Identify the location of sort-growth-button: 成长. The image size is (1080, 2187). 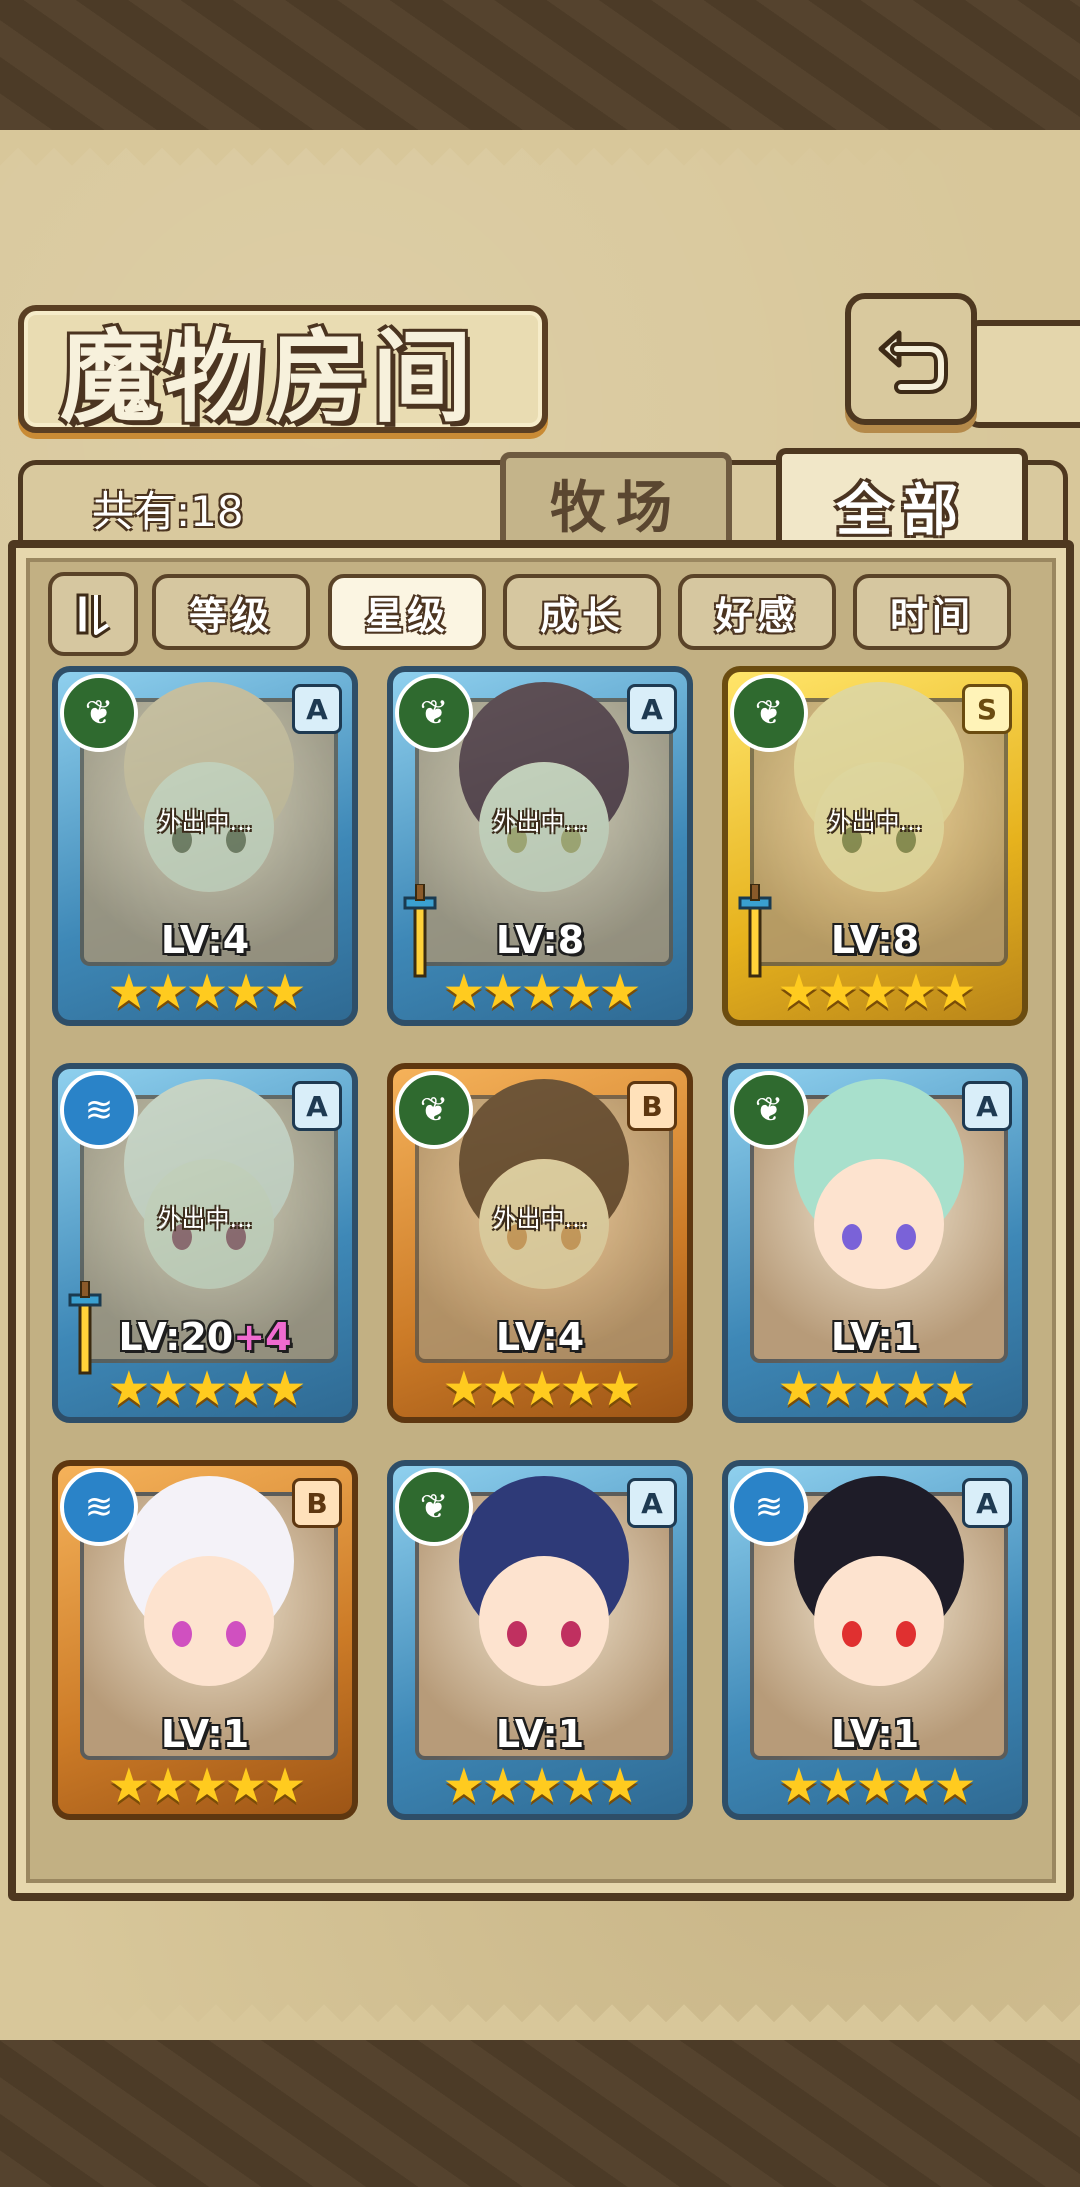
(582, 612).